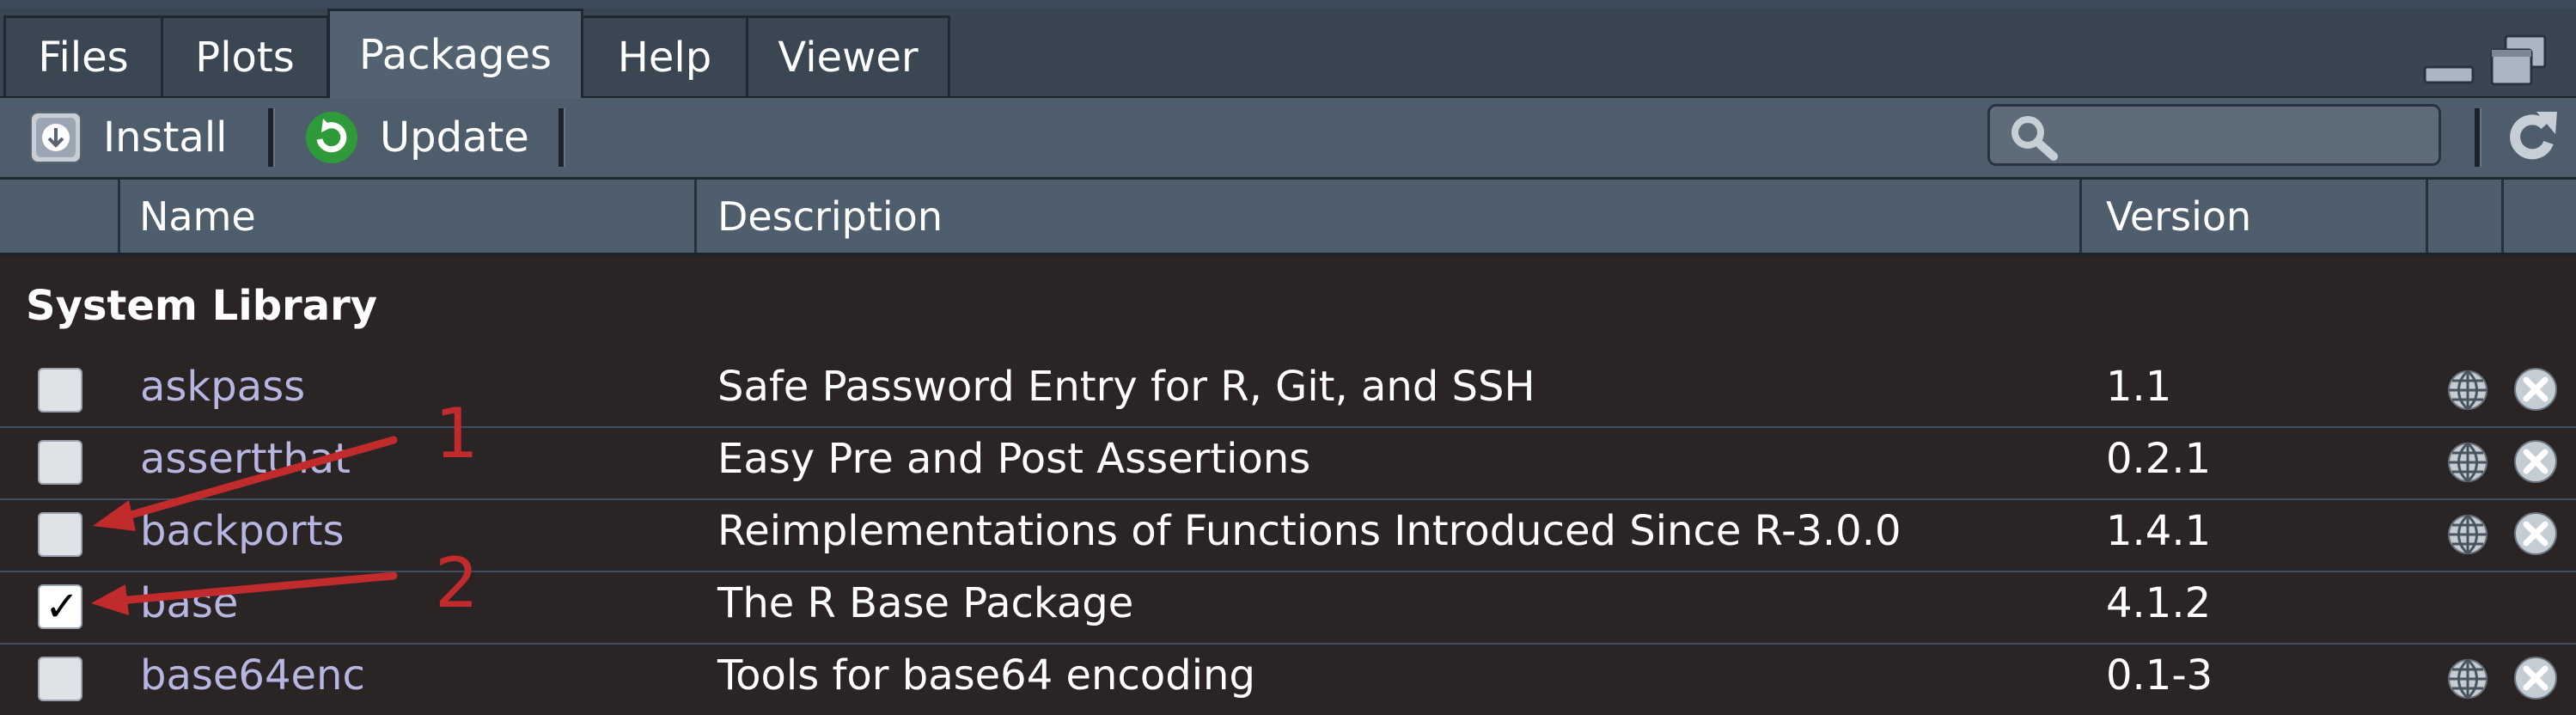  What do you see at coordinates (1288, 608) in the screenshot?
I see `package-row: ✓ base The R Base Package 4.1.2` at bounding box center [1288, 608].